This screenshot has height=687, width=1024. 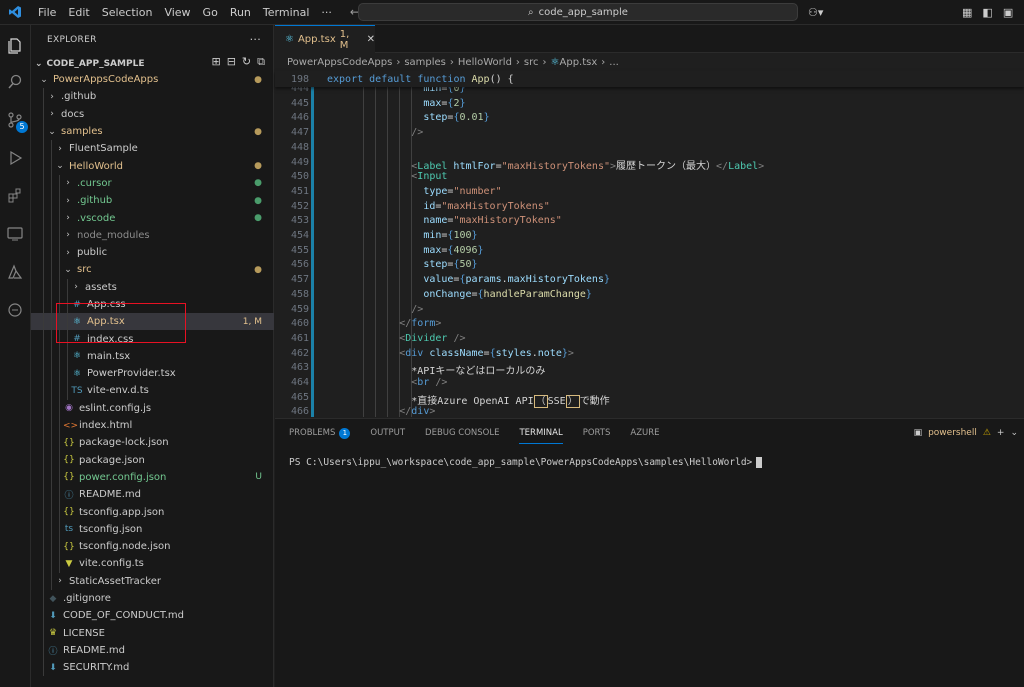 I want to click on tree-item-label: node_modules, so click(x=113, y=235).